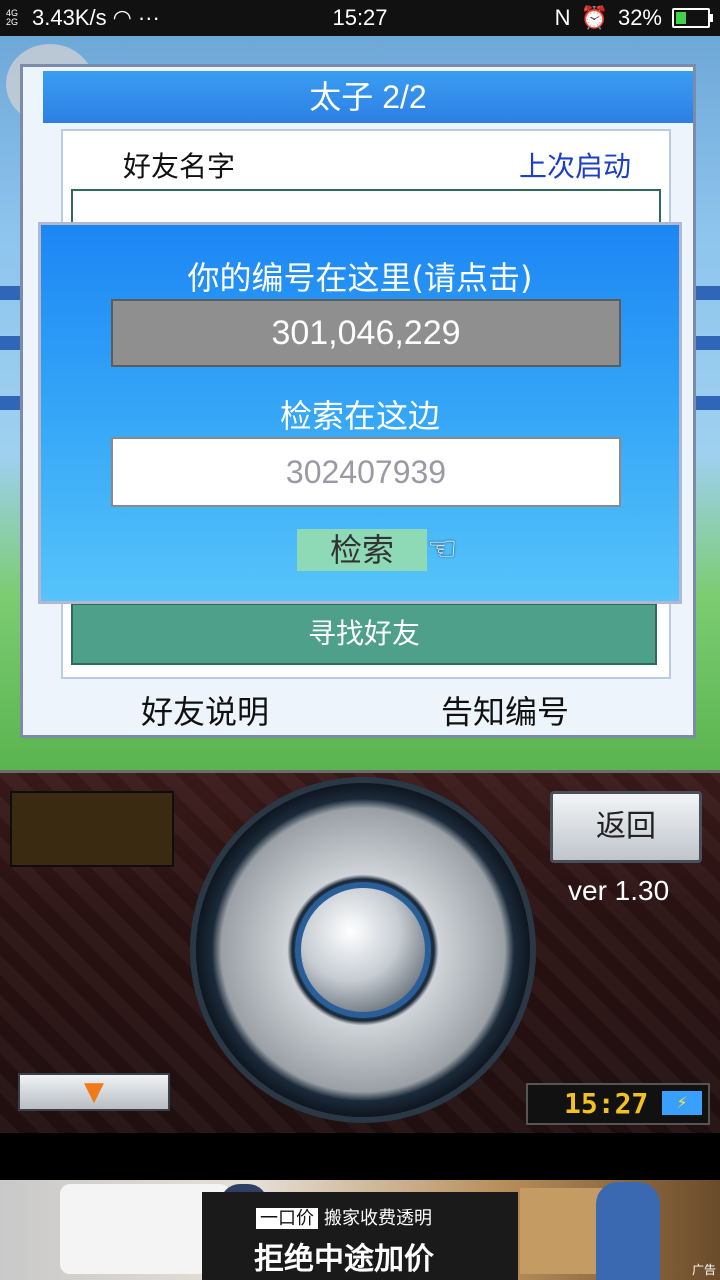 Image resolution: width=720 pixels, height=1280 pixels. What do you see at coordinates (505, 710) in the screenshot?
I see `notify-id-button: 告知编号` at bounding box center [505, 710].